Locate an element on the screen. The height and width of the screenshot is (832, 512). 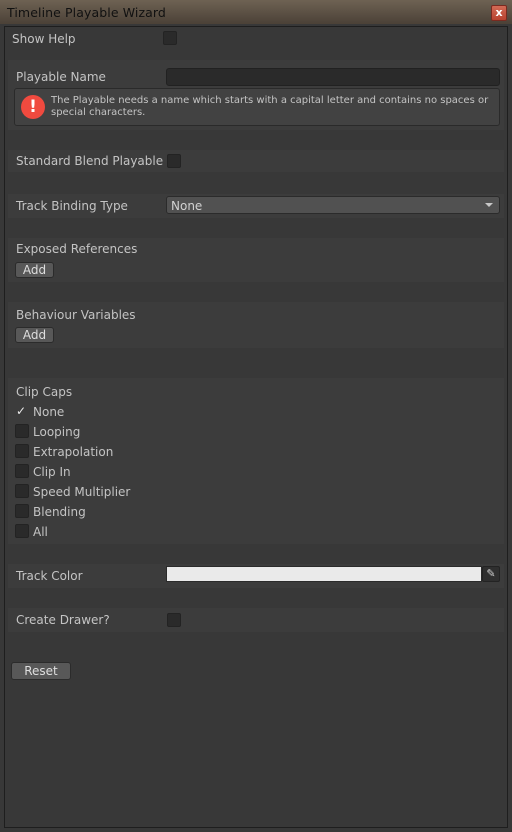
clip-caps-label: Clip Caps is located at coordinates (44, 392).